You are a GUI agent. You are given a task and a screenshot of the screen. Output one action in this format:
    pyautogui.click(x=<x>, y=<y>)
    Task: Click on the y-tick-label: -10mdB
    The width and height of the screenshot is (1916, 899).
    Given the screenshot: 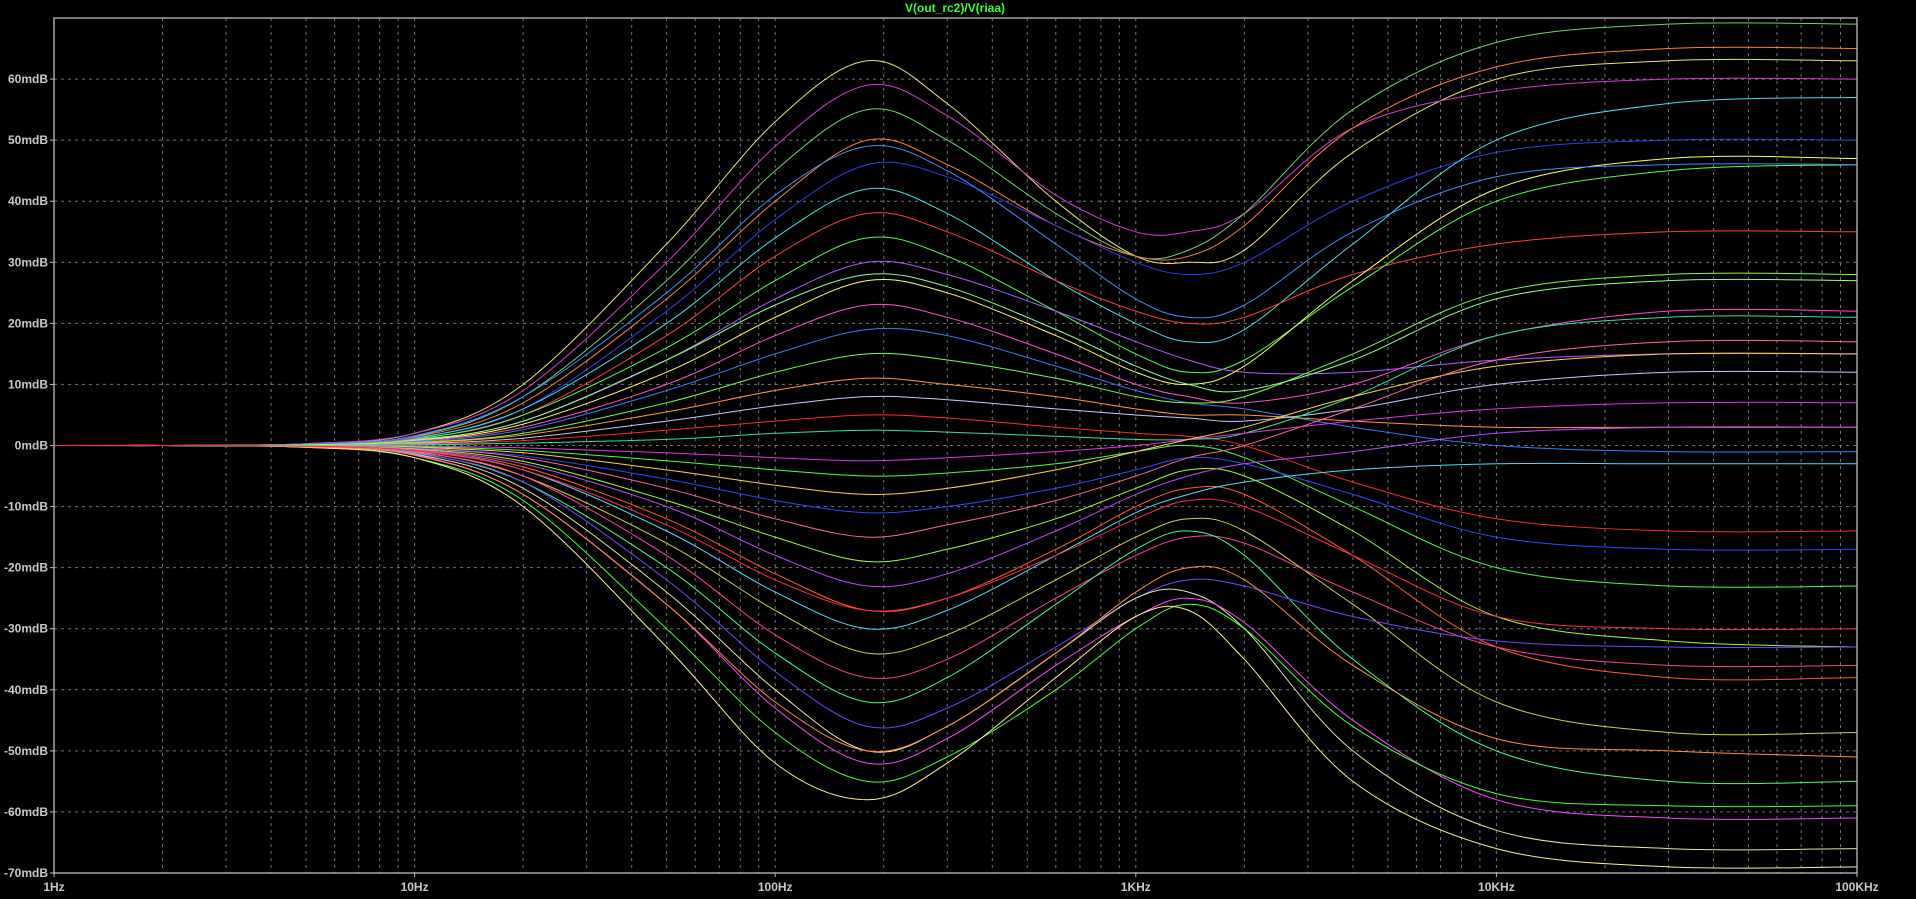 What is the action you would take?
    pyautogui.click(x=26, y=507)
    